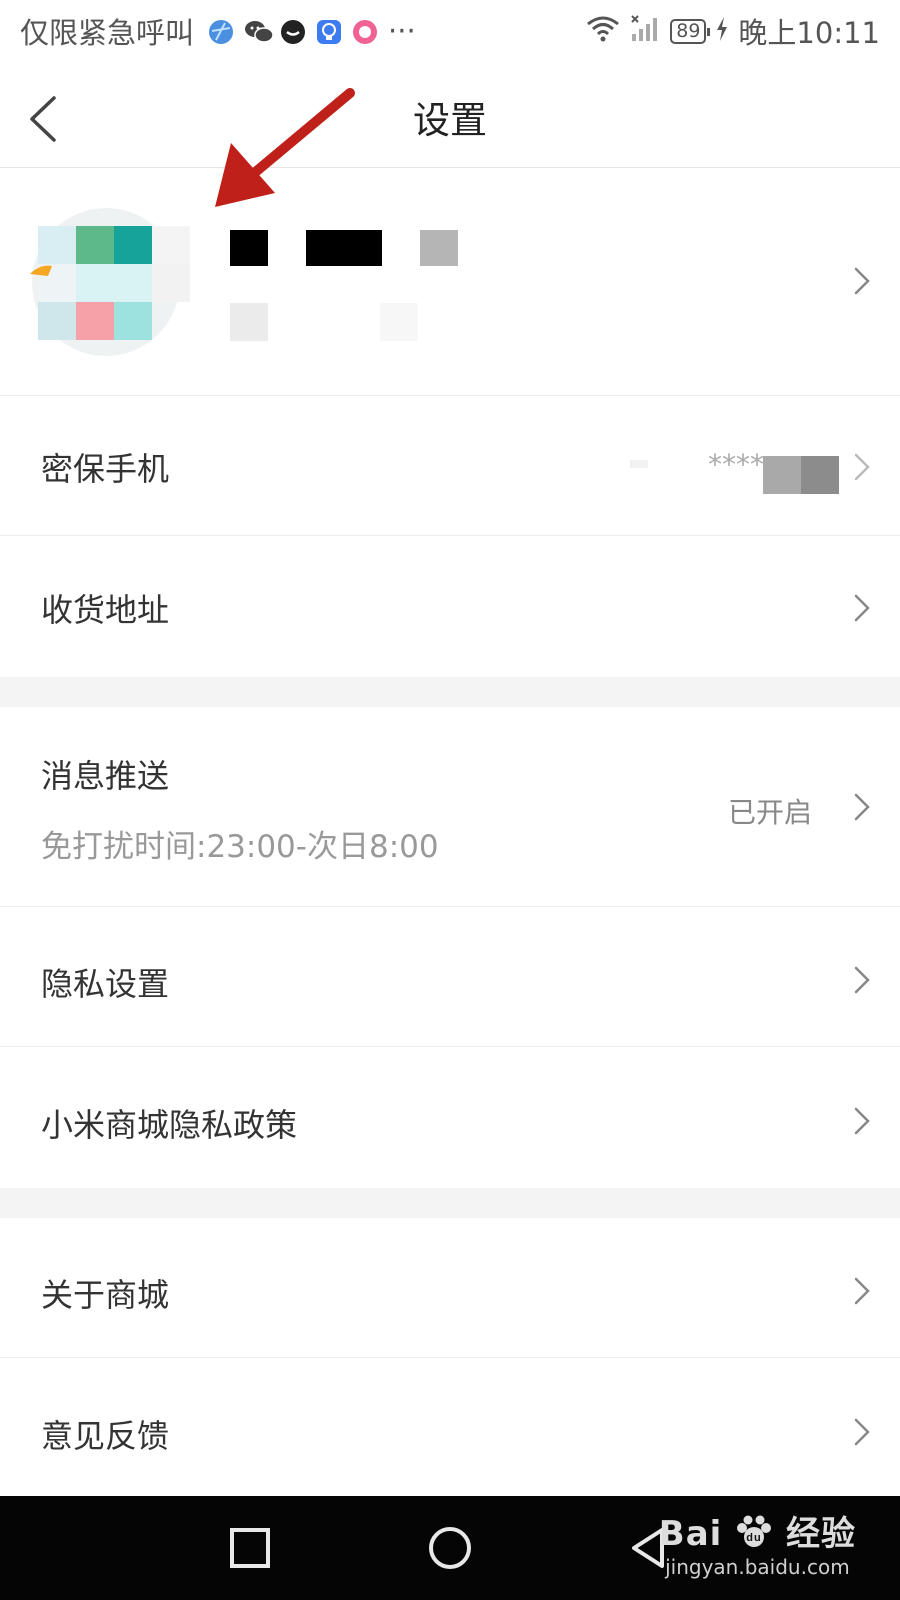  Describe the element at coordinates (109, 282) in the screenshot. I see `avatar-icon` at that location.